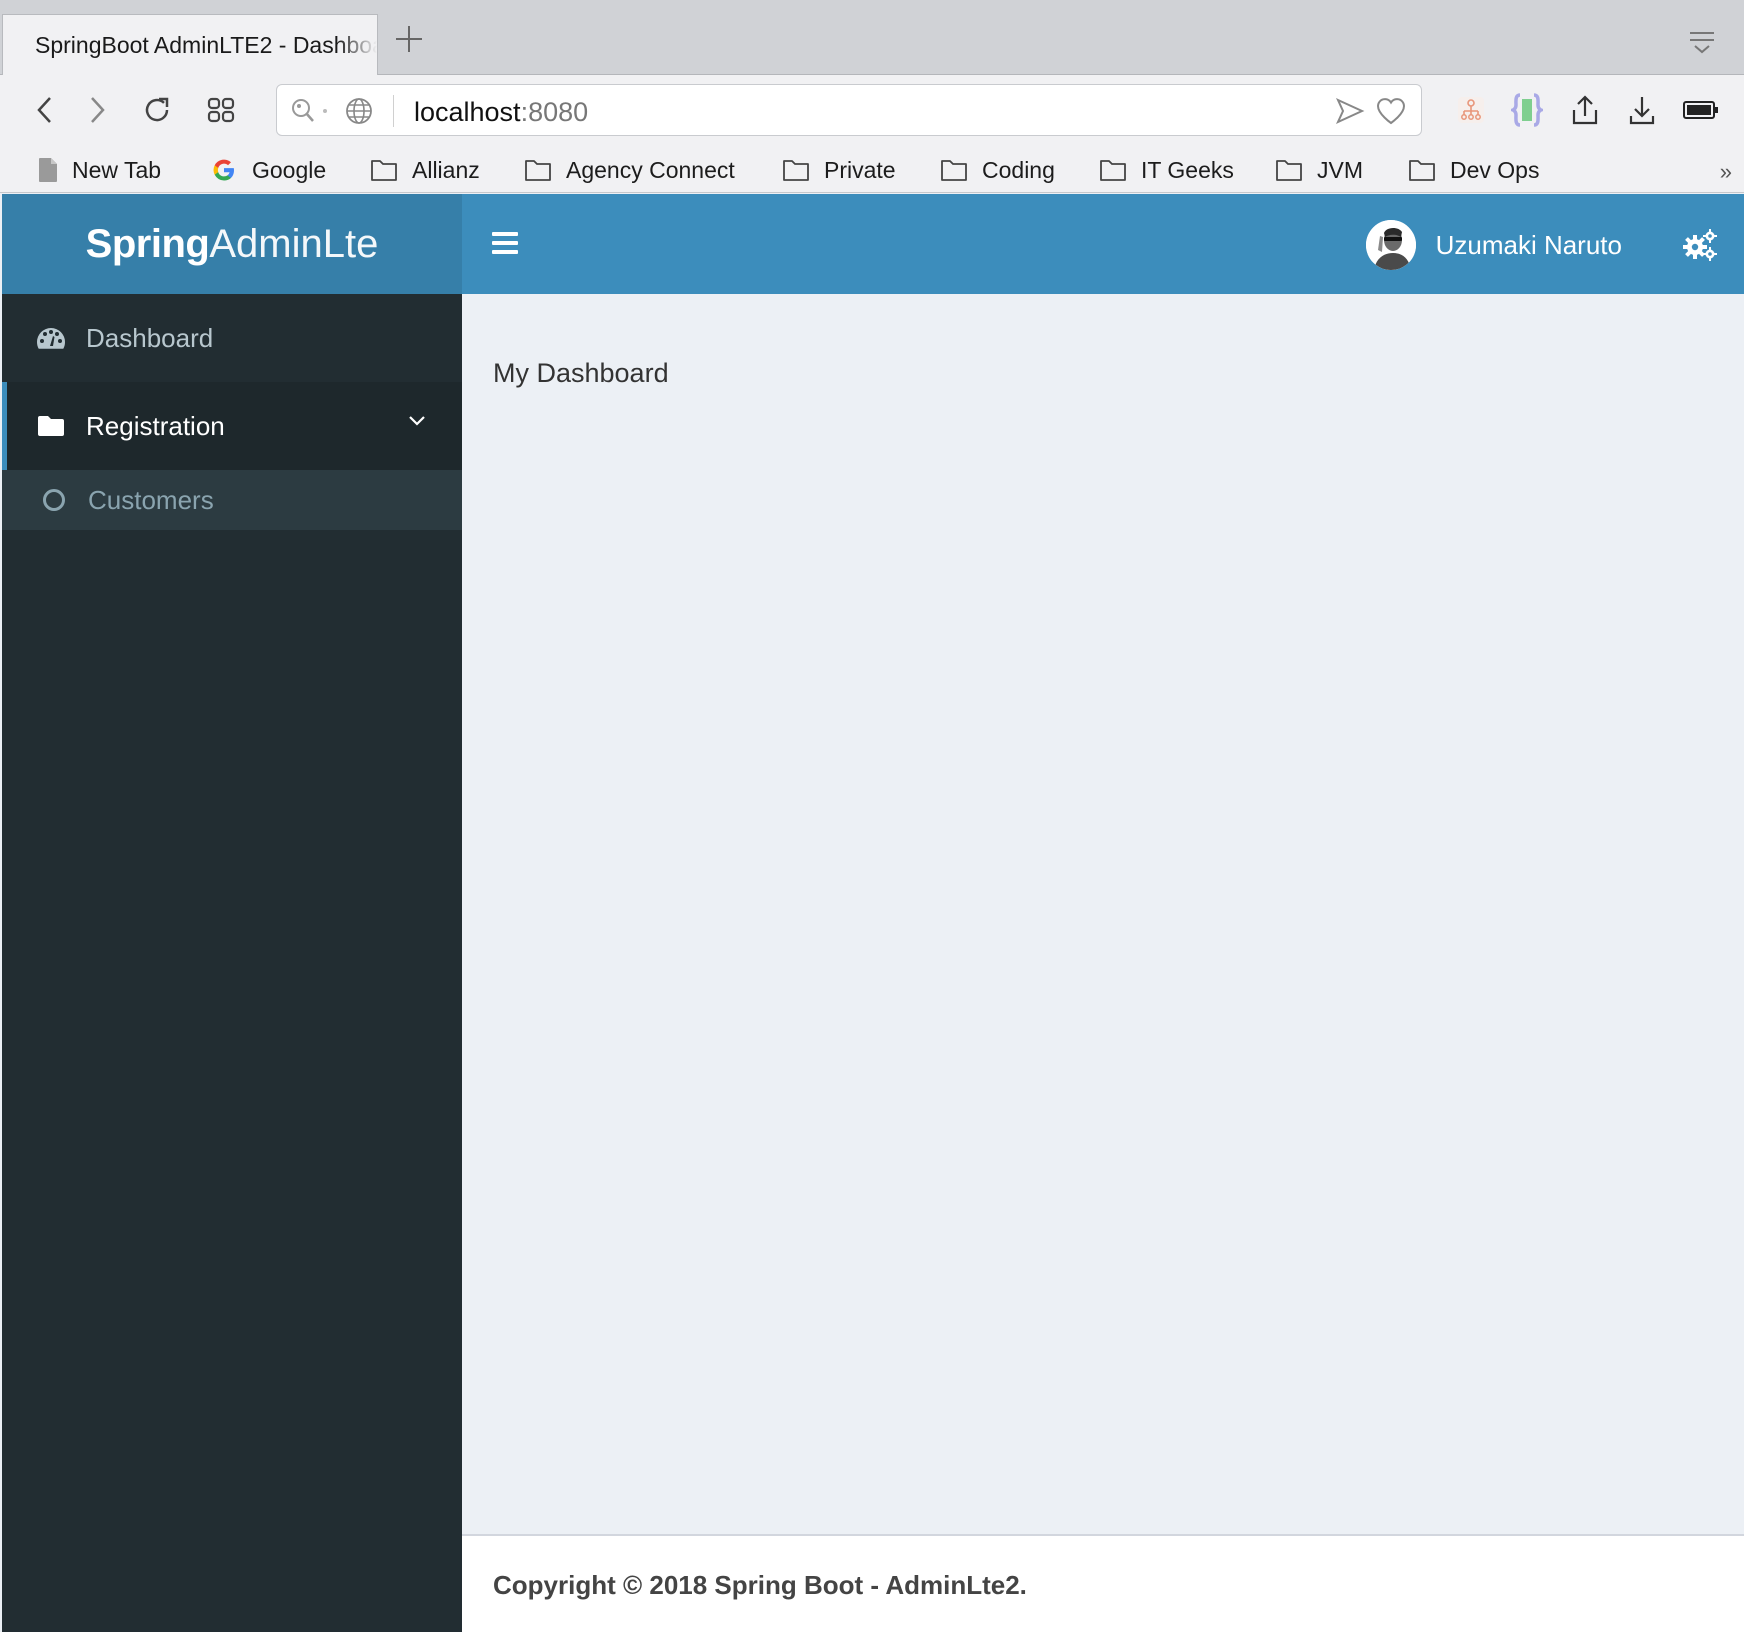 This screenshot has width=1744, height=1632. I want to click on sidebar-item-label: Registration, so click(155, 425).